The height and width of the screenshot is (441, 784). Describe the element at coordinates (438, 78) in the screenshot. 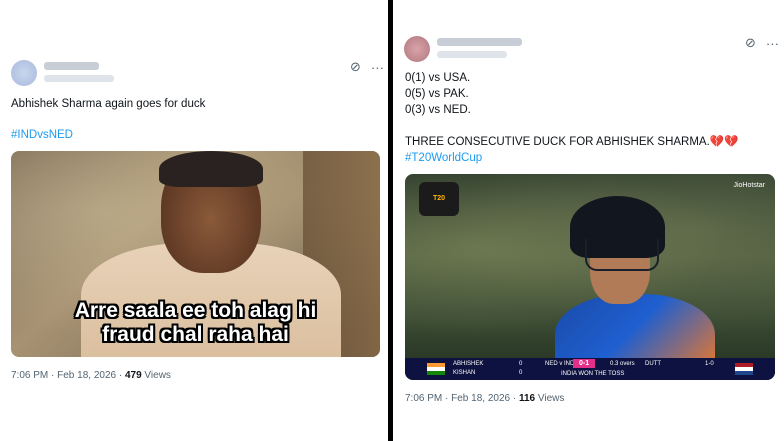

I see `tweet-line-1: 0(1) vs USA.` at that location.